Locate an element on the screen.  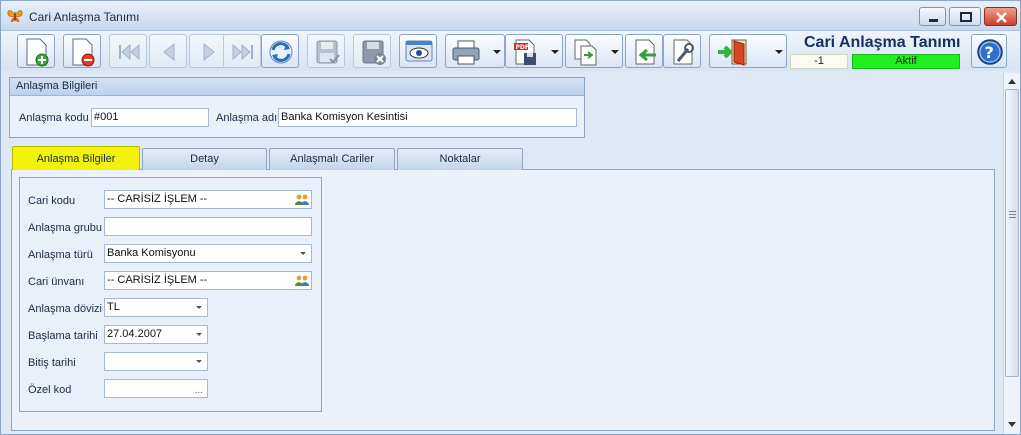
copy-dropdown-icon is located at coordinates (615, 52).